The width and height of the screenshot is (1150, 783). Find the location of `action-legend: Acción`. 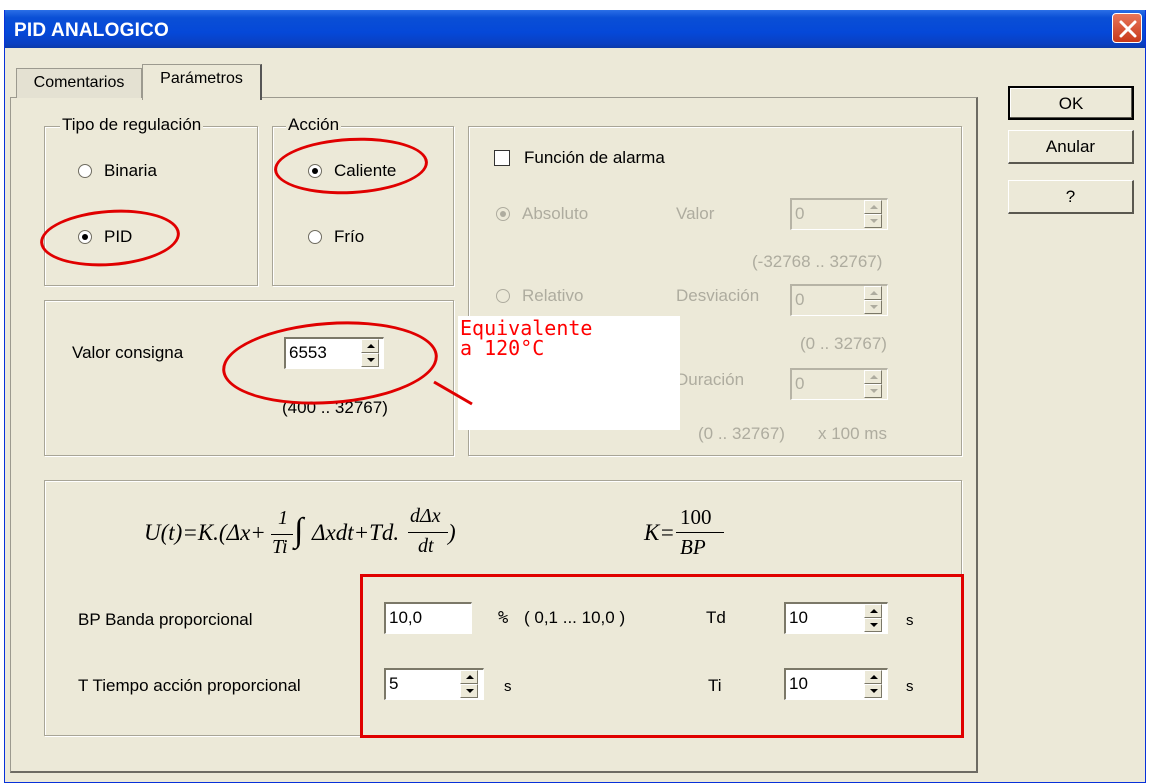

action-legend: Acción is located at coordinates (314, 125).